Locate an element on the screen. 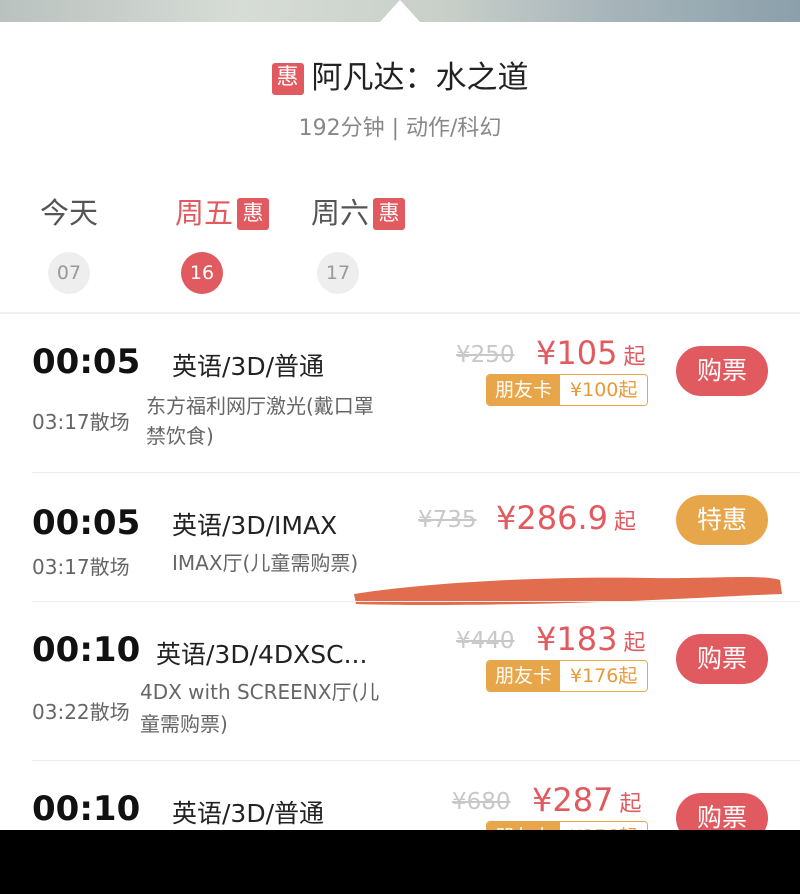 The height and width of the screenshot is (894, 800). price: ¥183 起 is located at coordinates (590, 639).